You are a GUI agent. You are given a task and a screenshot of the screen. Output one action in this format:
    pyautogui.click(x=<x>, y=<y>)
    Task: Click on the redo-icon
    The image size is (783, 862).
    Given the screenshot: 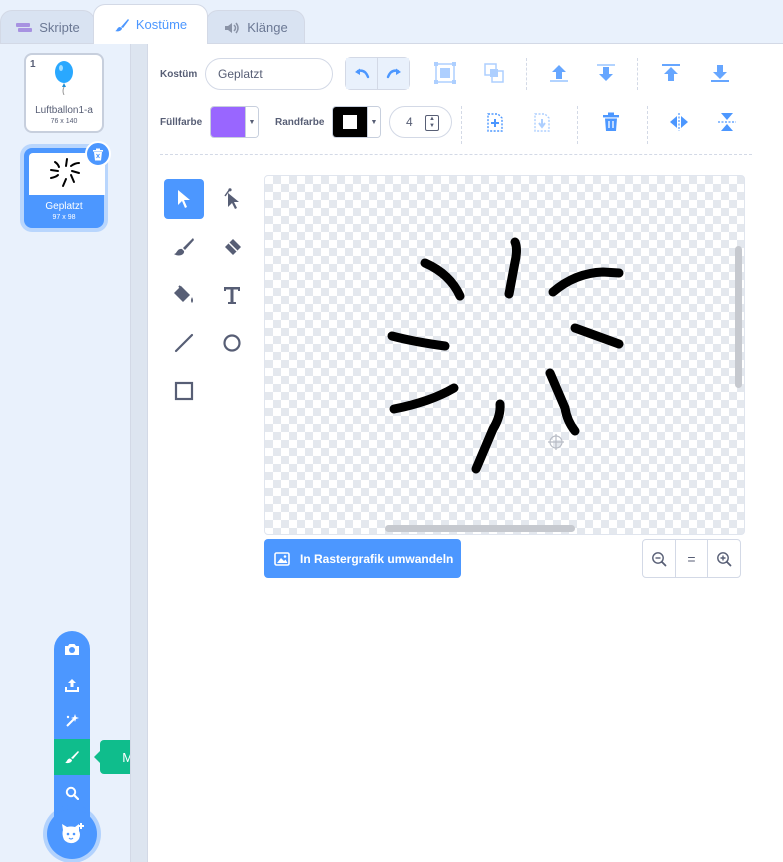 What is the action you would take?
    pyautogui.click(x=393, y=73)
    